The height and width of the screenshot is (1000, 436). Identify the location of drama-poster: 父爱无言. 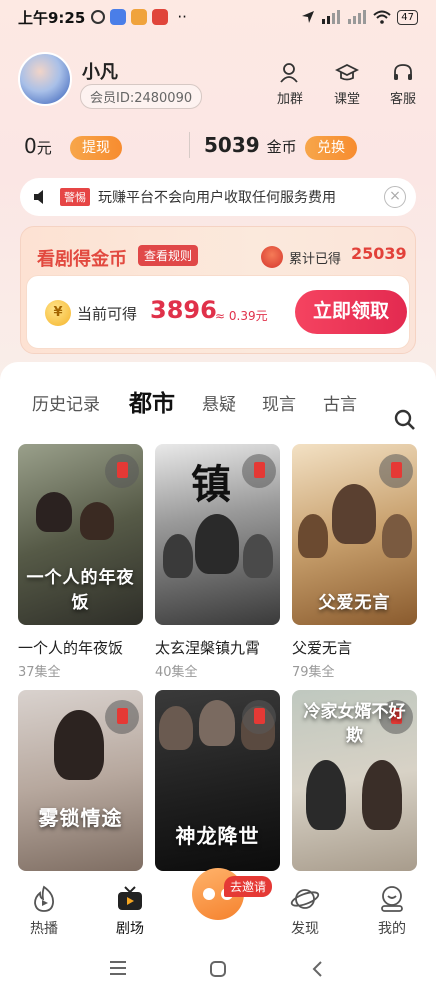
(354, 534).